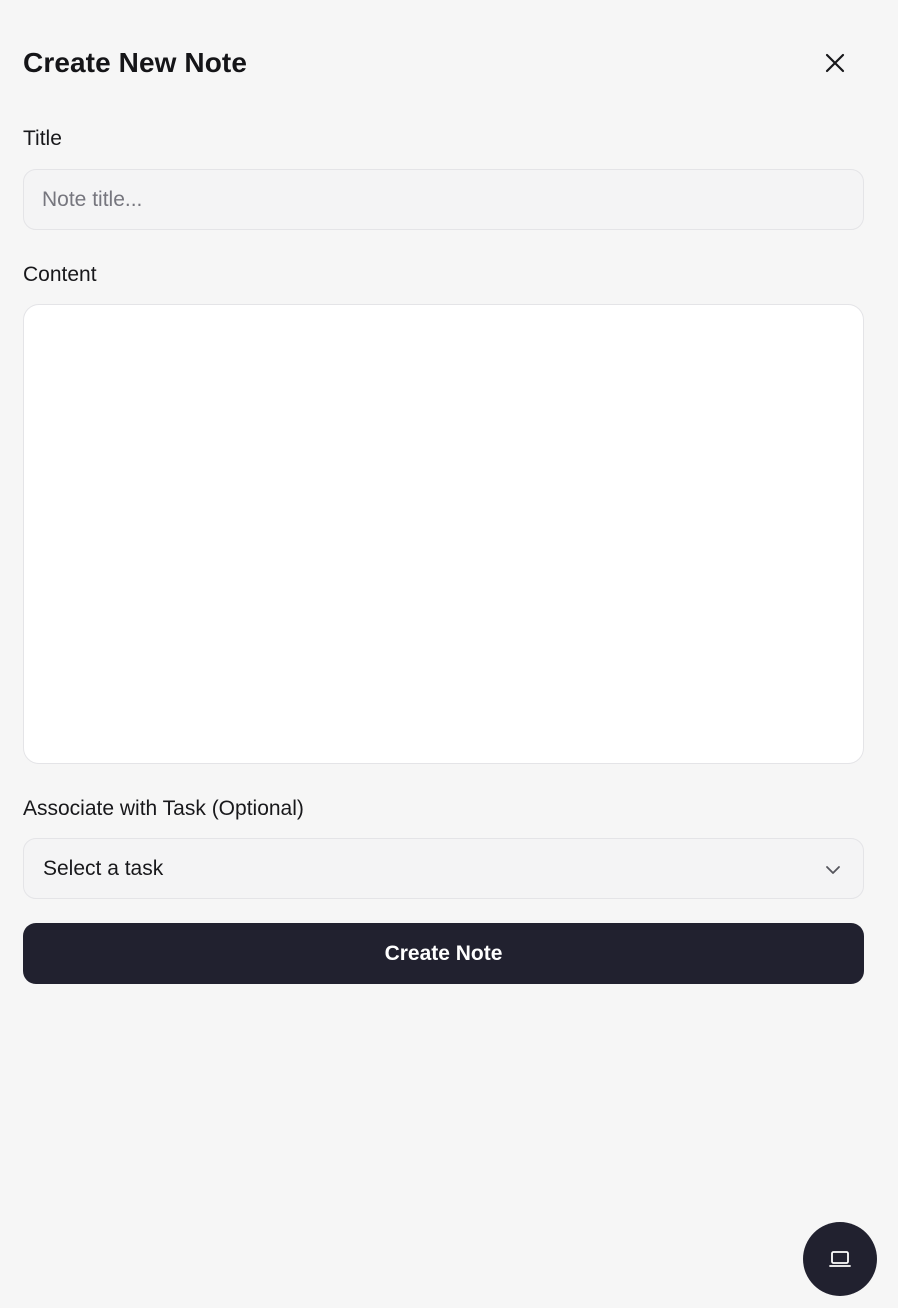  I want to click on title-label: Title, so click(42, 138).